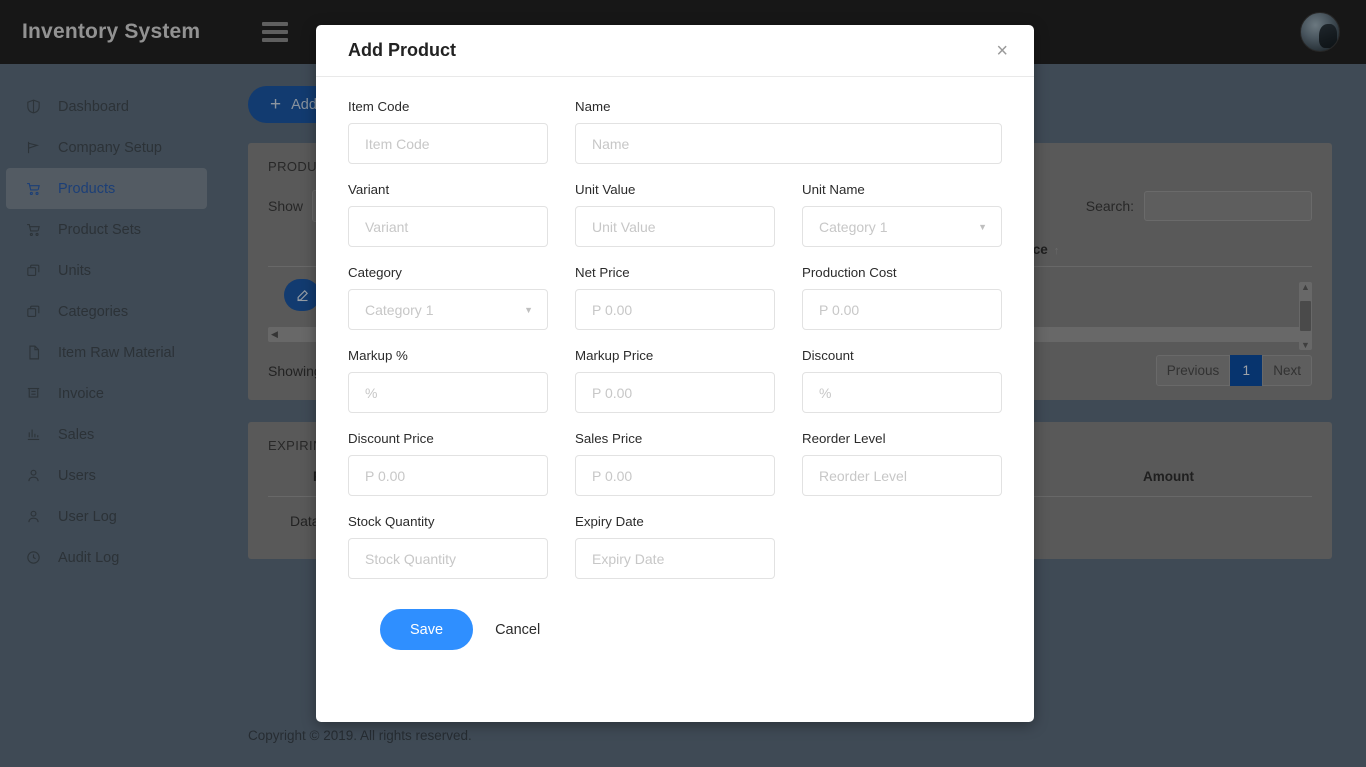  Describe the element at coordinates (448, 392) in the screenshot. I see `markup-percent-input` at that location.